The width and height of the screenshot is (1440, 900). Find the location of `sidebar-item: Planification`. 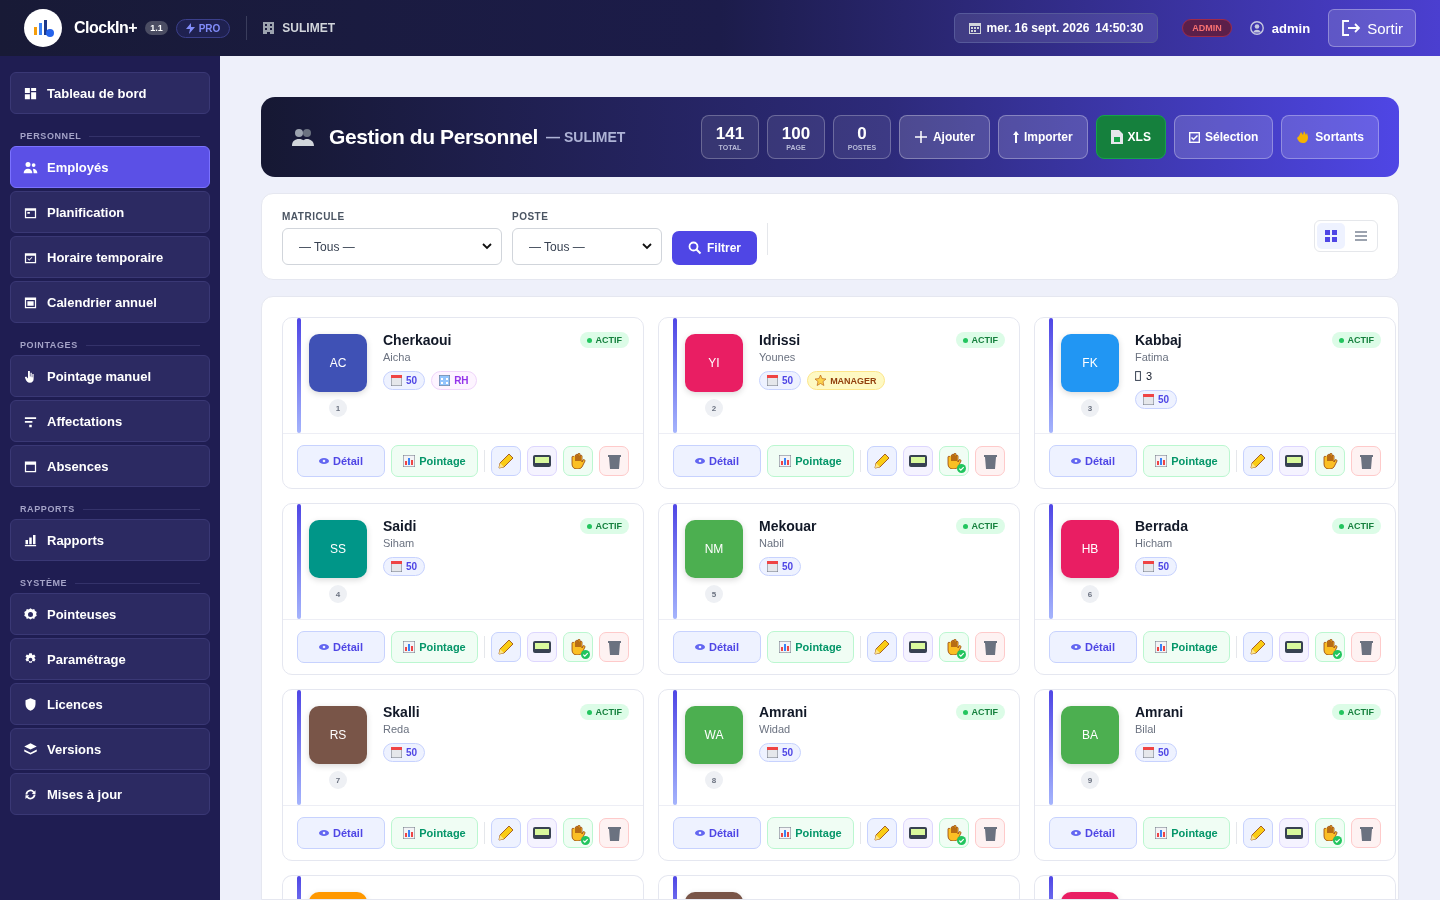

sidebar-item: Planification is located at coordinates (110, 212).